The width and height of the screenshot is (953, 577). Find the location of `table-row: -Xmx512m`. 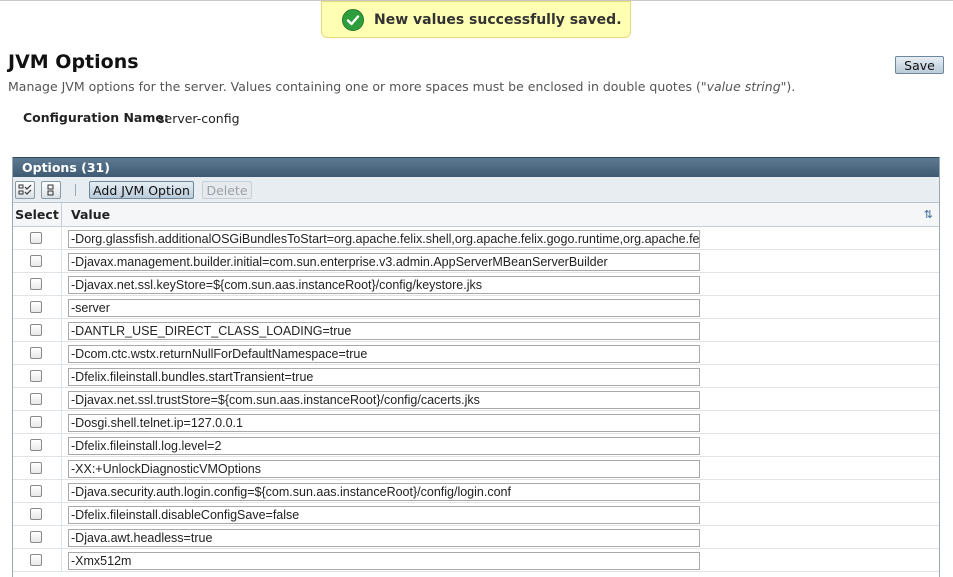

table-row: -Xmx512m is located at coordinates (476, 560).